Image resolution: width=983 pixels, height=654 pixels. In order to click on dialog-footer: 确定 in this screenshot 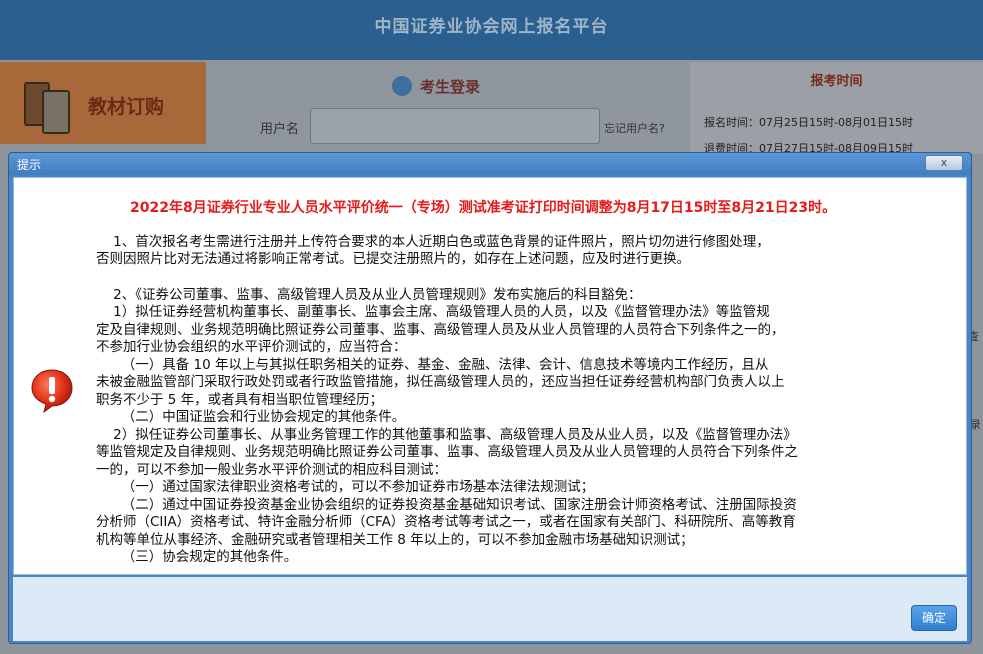, I will do `click(490, 609)`.